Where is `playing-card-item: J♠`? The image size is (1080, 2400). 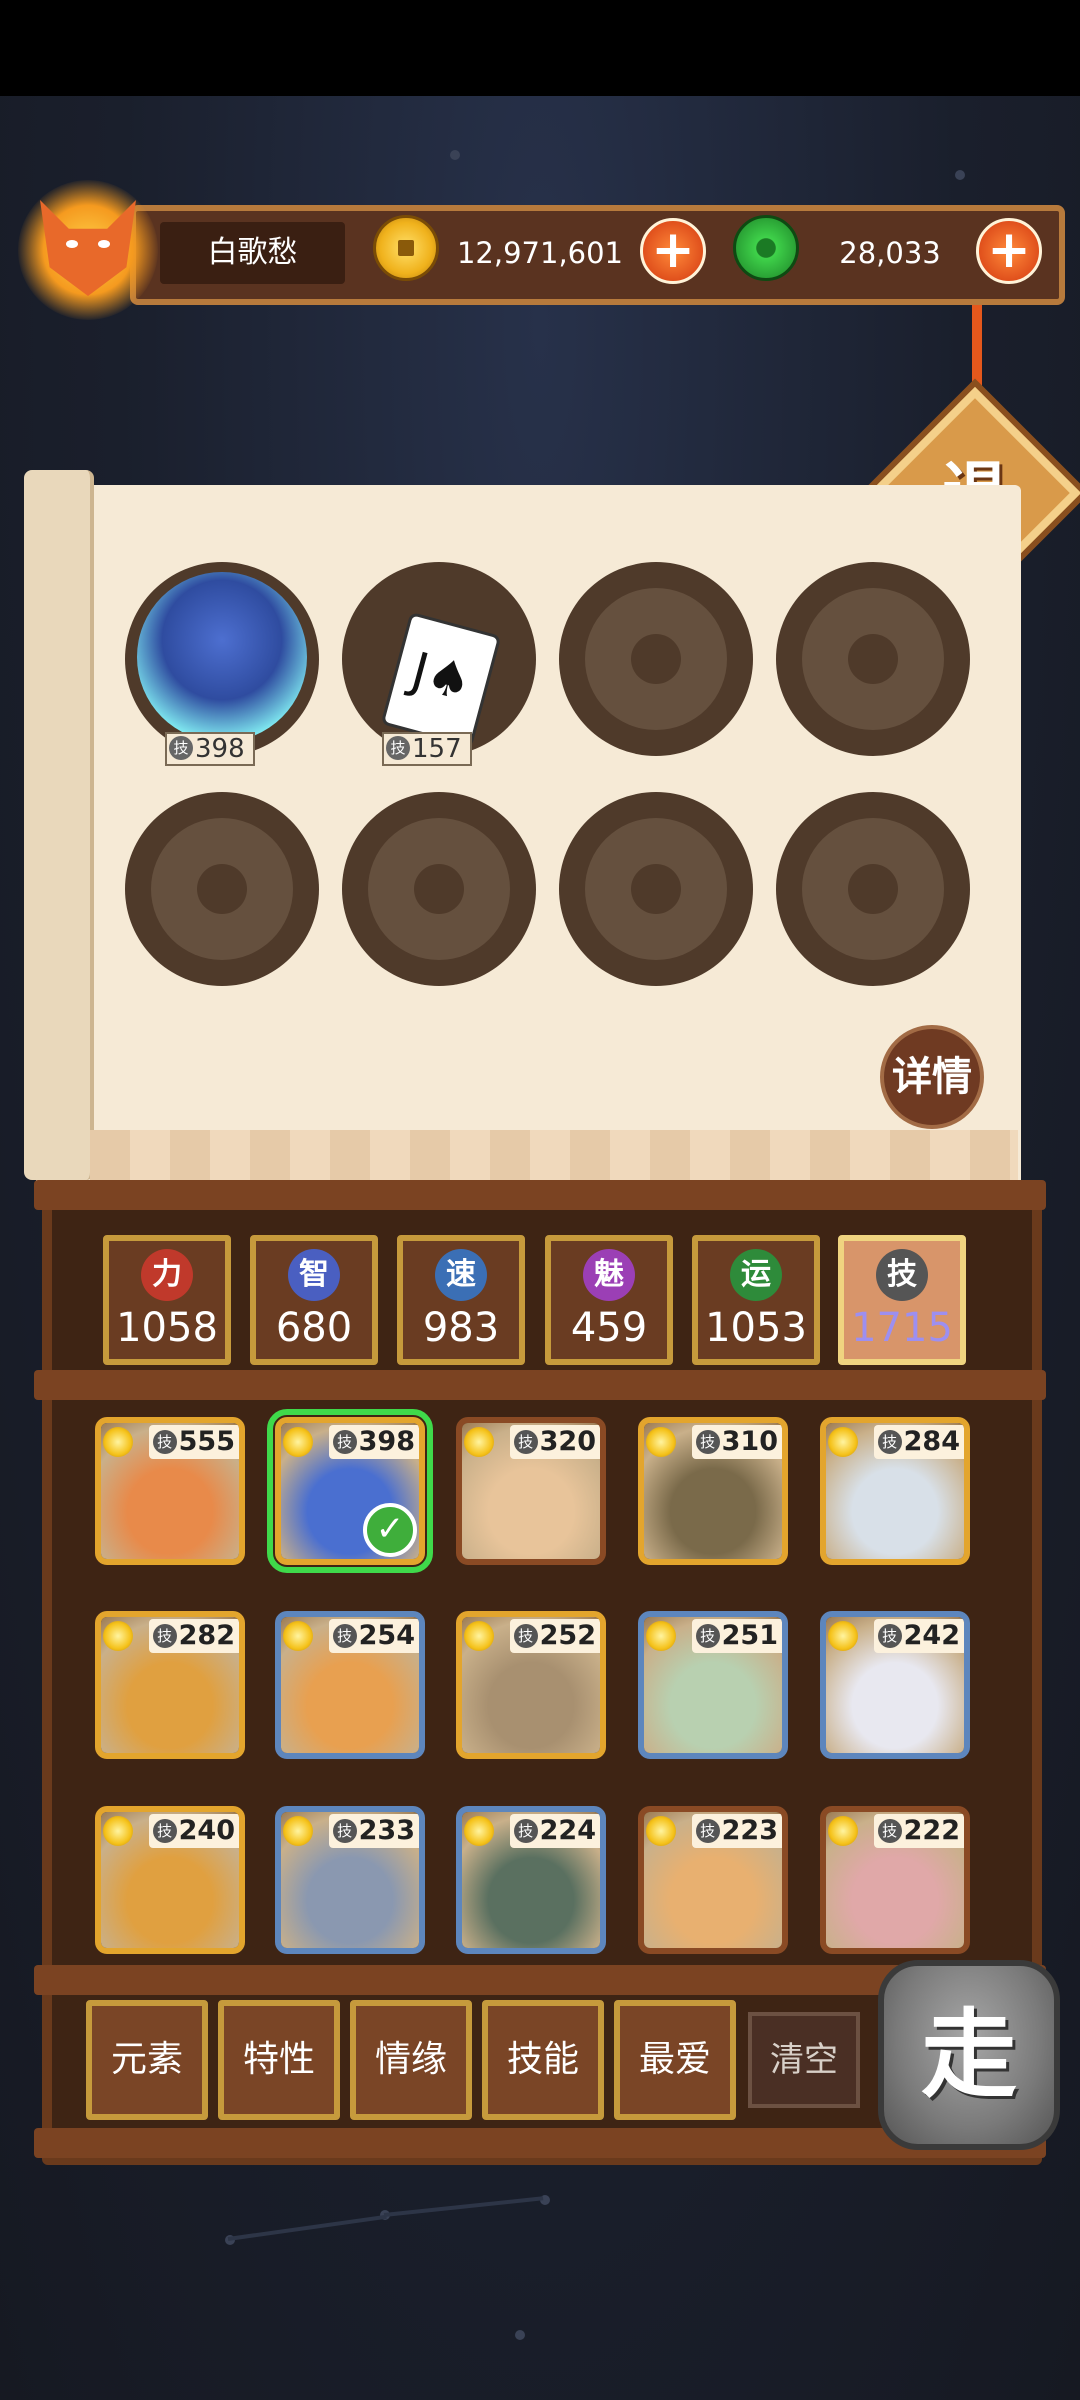 playing-card-item: J♠ is located at coordinates (441, 680).